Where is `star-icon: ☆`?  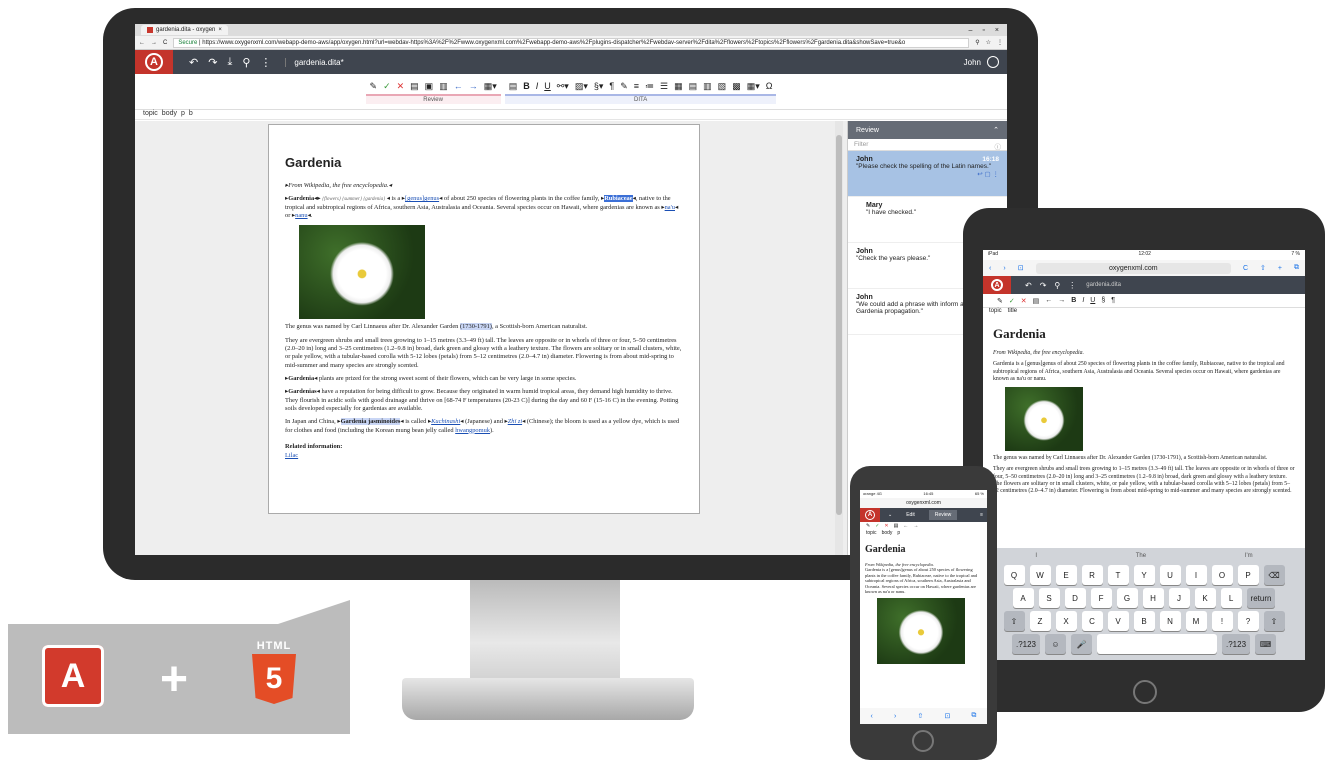 star-icon: ☆ is located at coordinates (988, 42).